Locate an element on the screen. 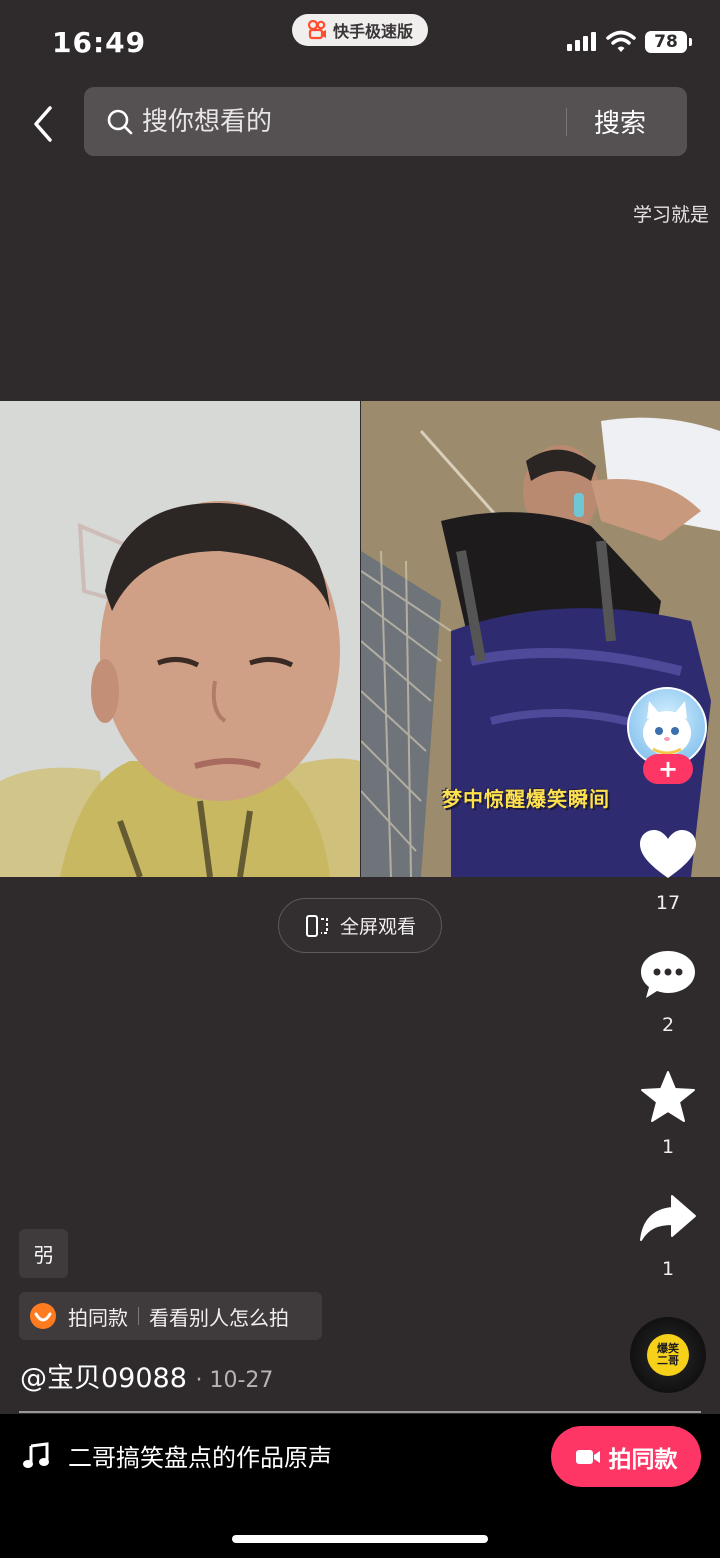 This screenshot has width=720, height=1558. camera-icon is located at coordinates (587, 1456).